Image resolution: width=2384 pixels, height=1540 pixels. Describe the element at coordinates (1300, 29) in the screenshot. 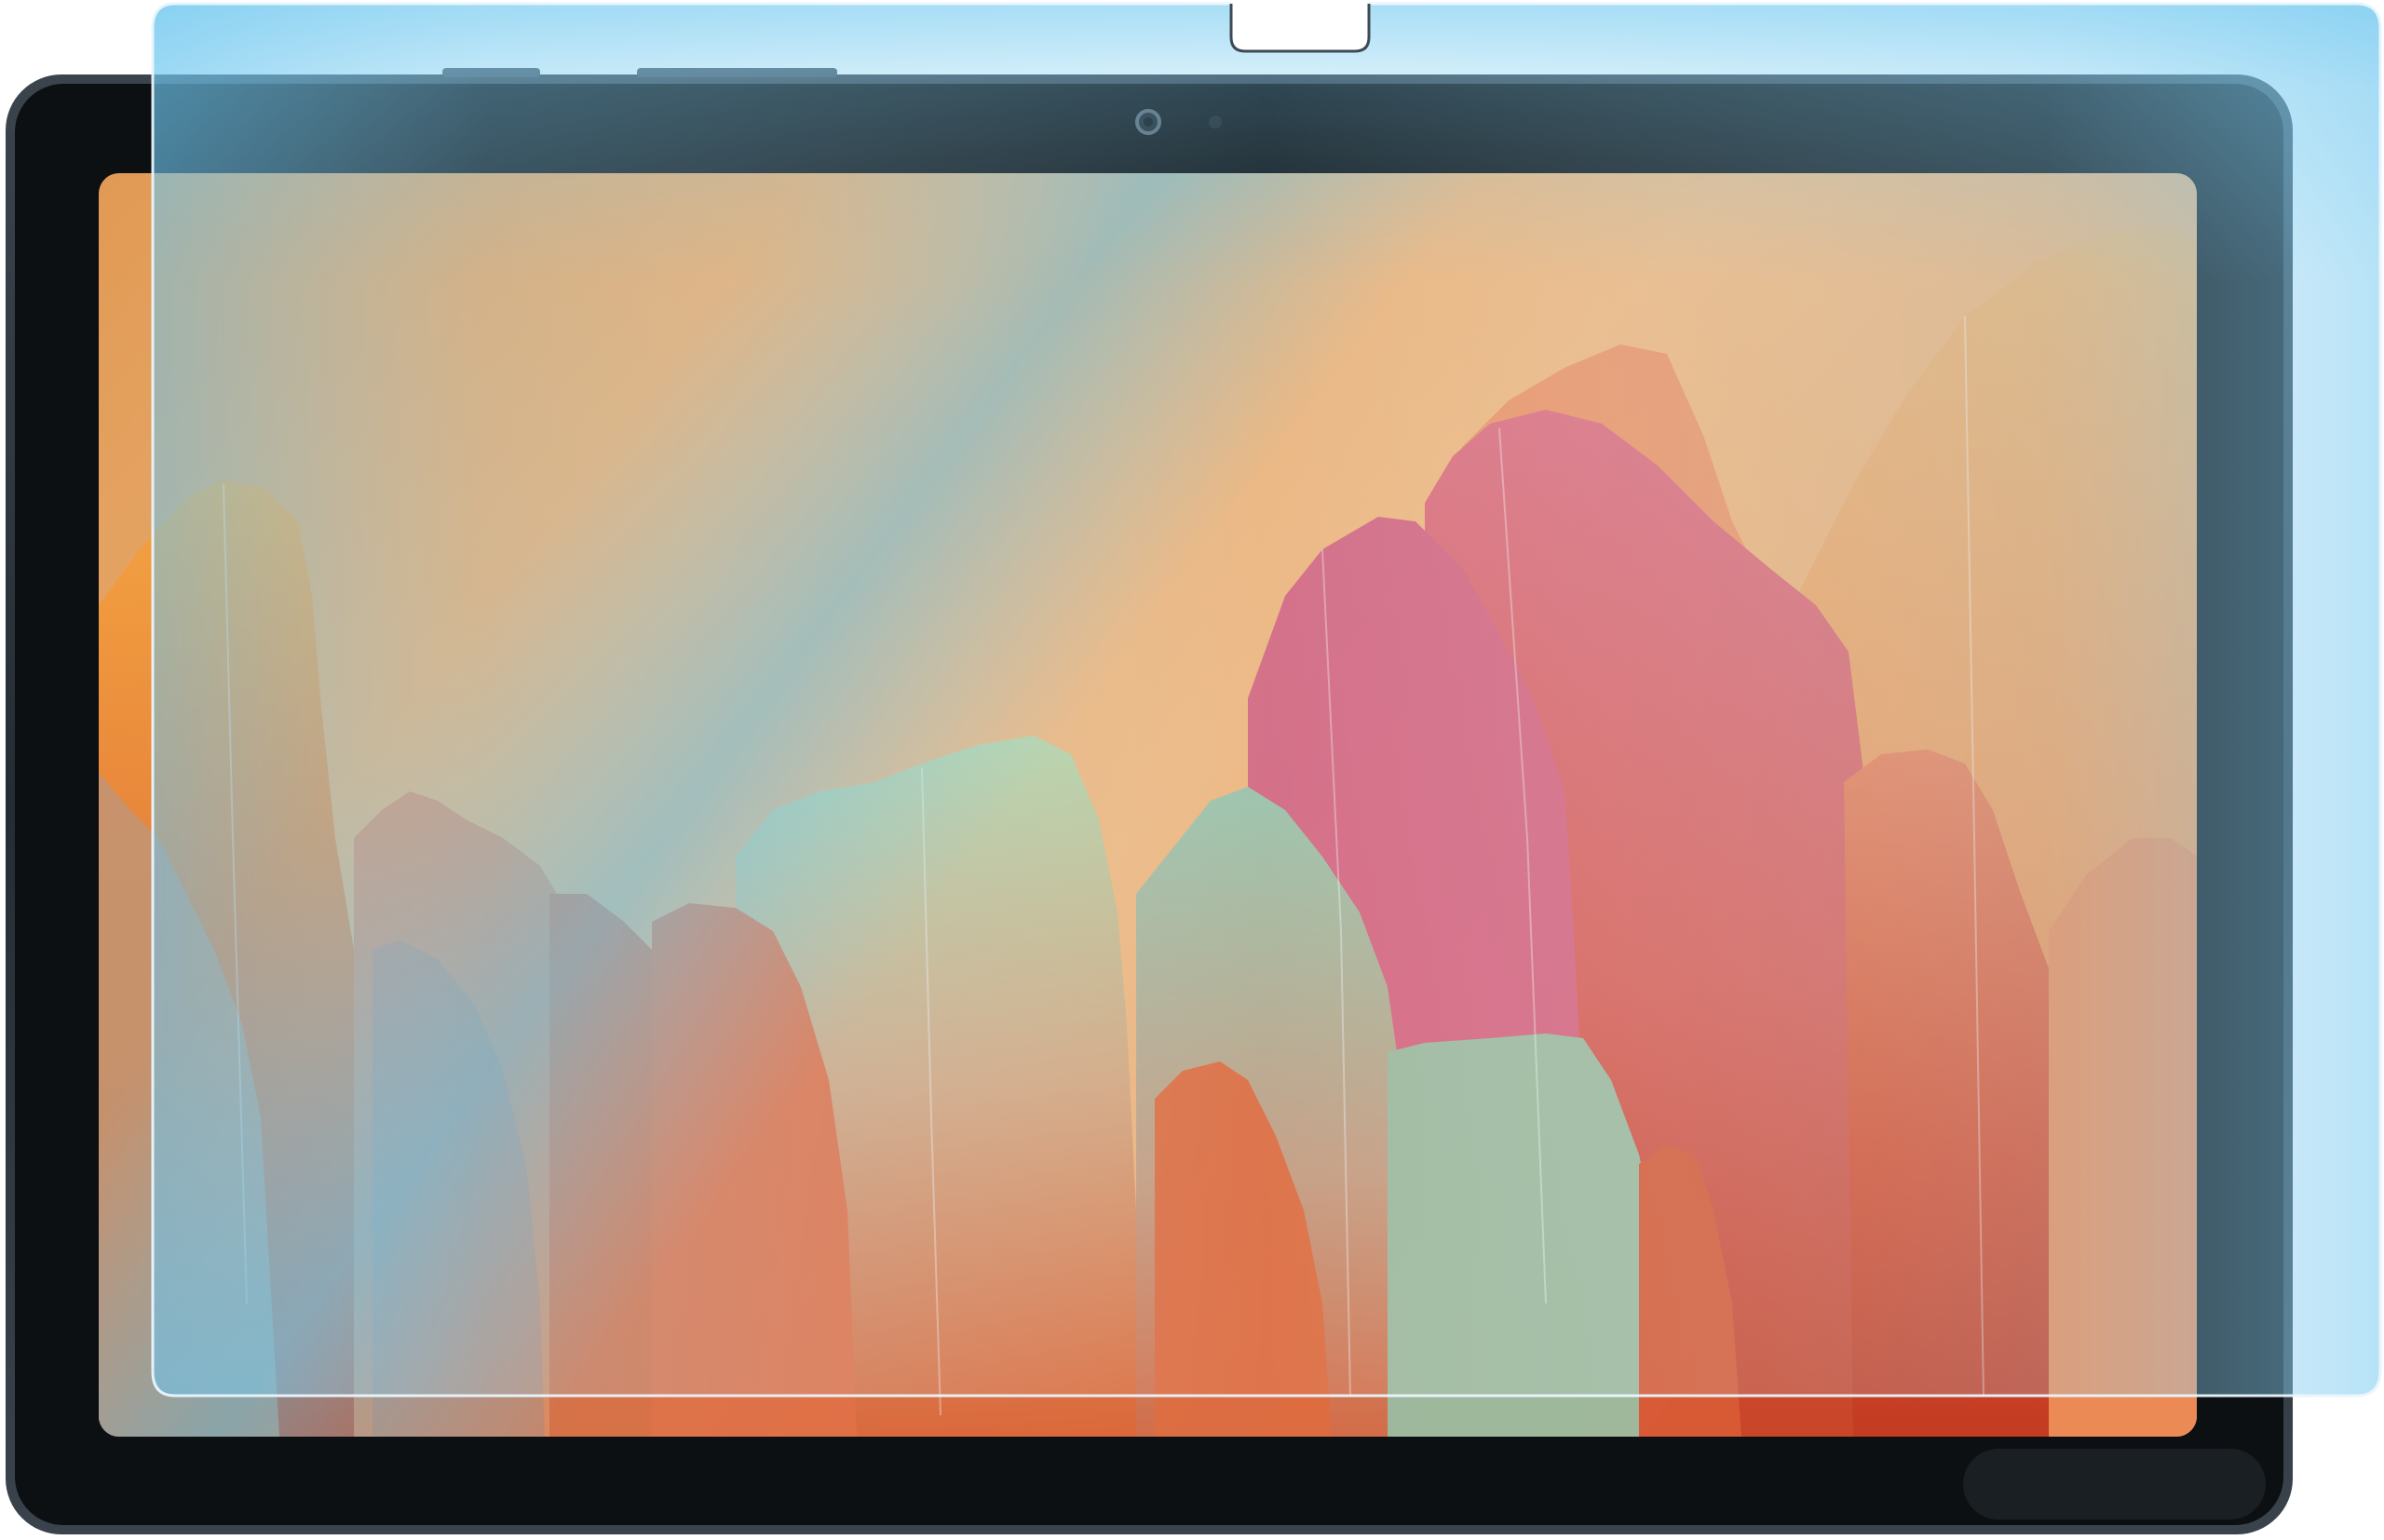

I see `camera-notch-outline` at that location.